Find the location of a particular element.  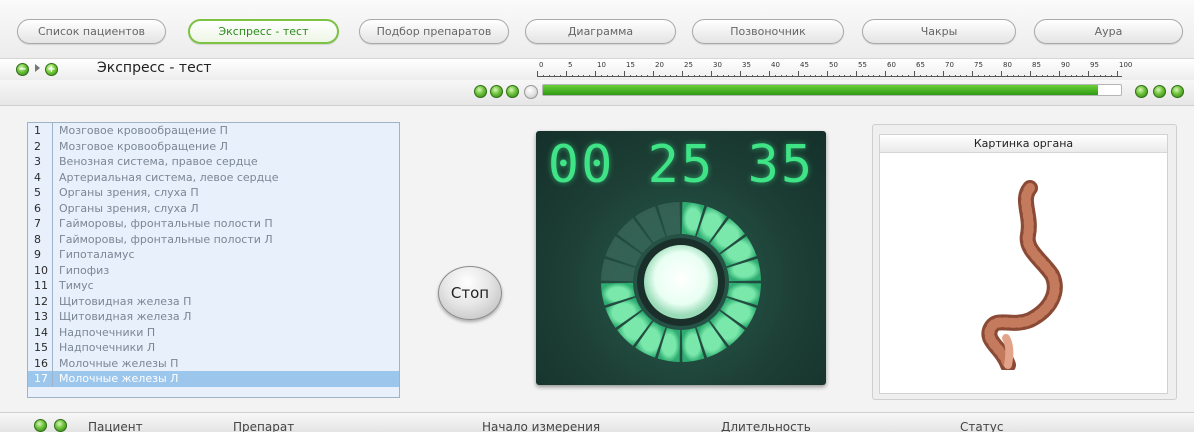

list-item-label: Мозговое кровообращение П is located at coordinates (143, 130).